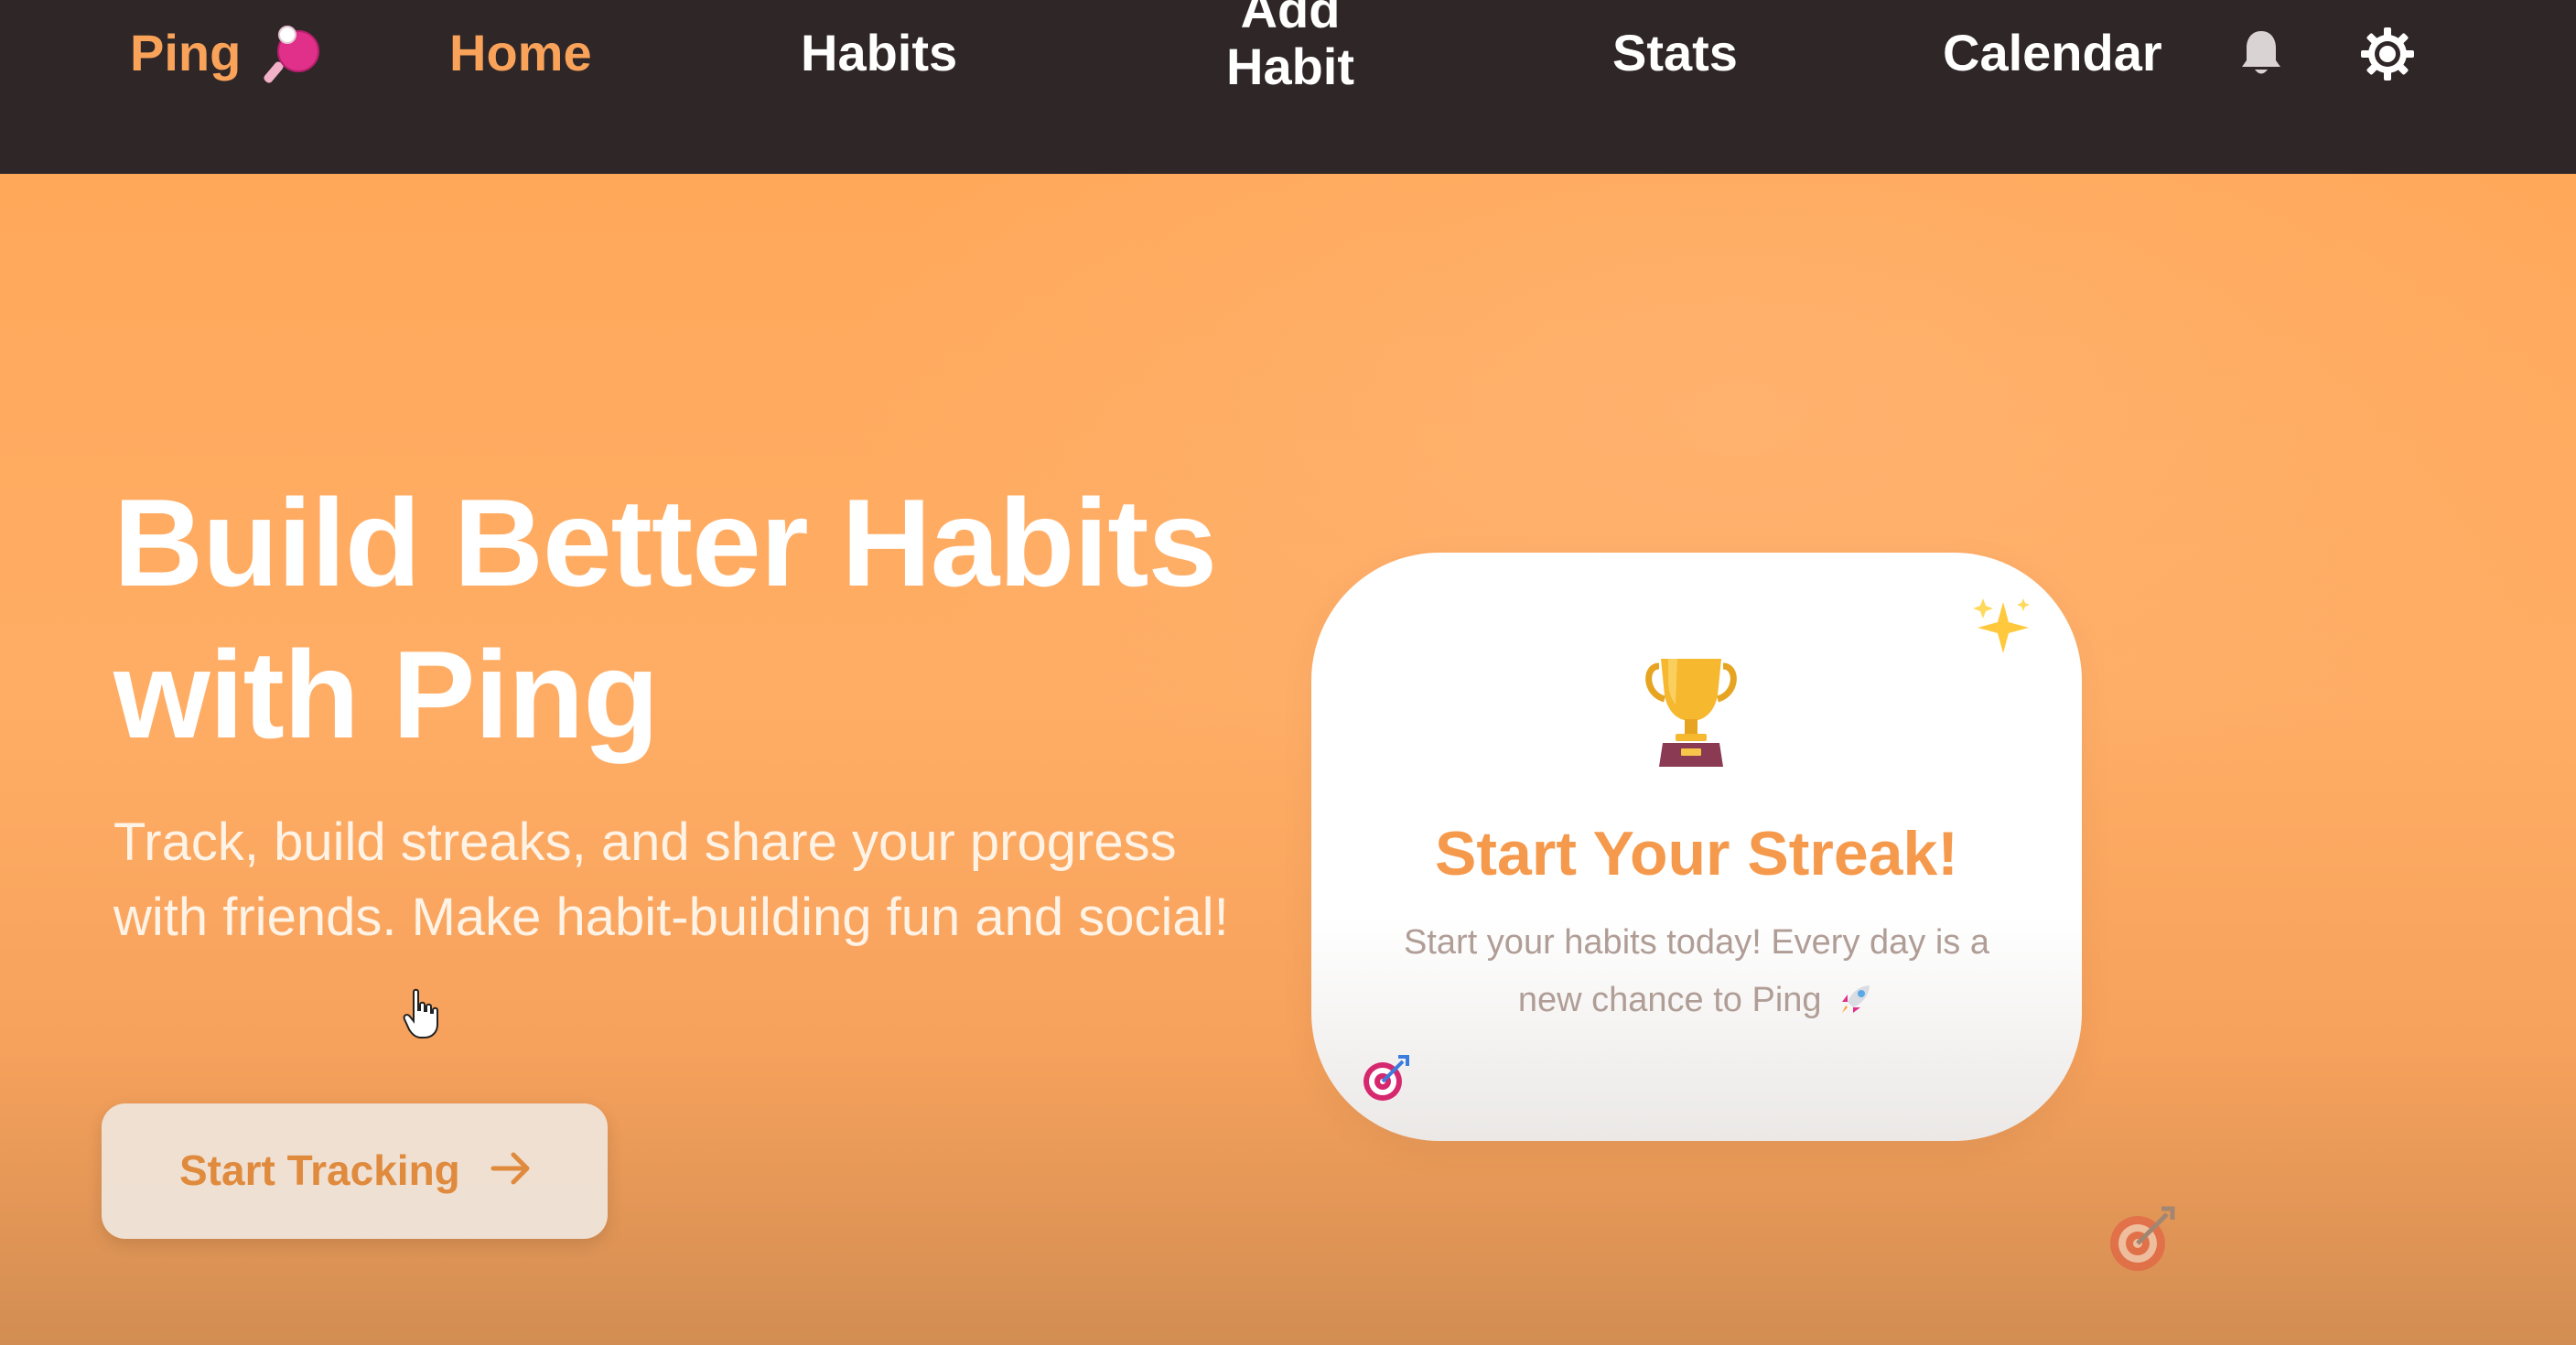 This screenshot has width=2576, height=1345. Describe the element at coordinates (521, 53) in the screenshot. I see `nav-home-link: Home` at that location.